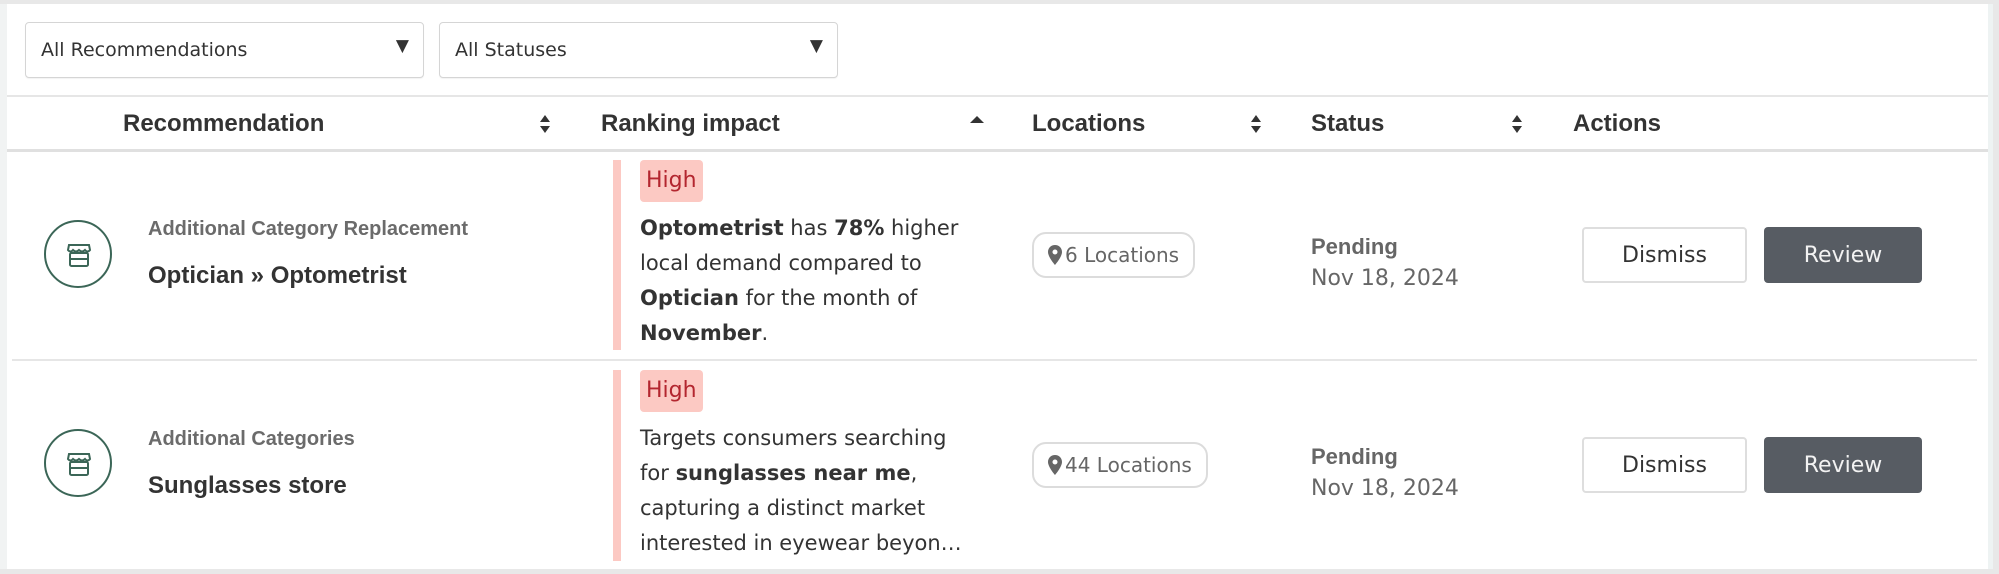 This screenshot has height=574, width=1999. Describe the element at coordinates (793, 473) in the screenshot. I see `impact-highlight: sunglasses near me` at that location.